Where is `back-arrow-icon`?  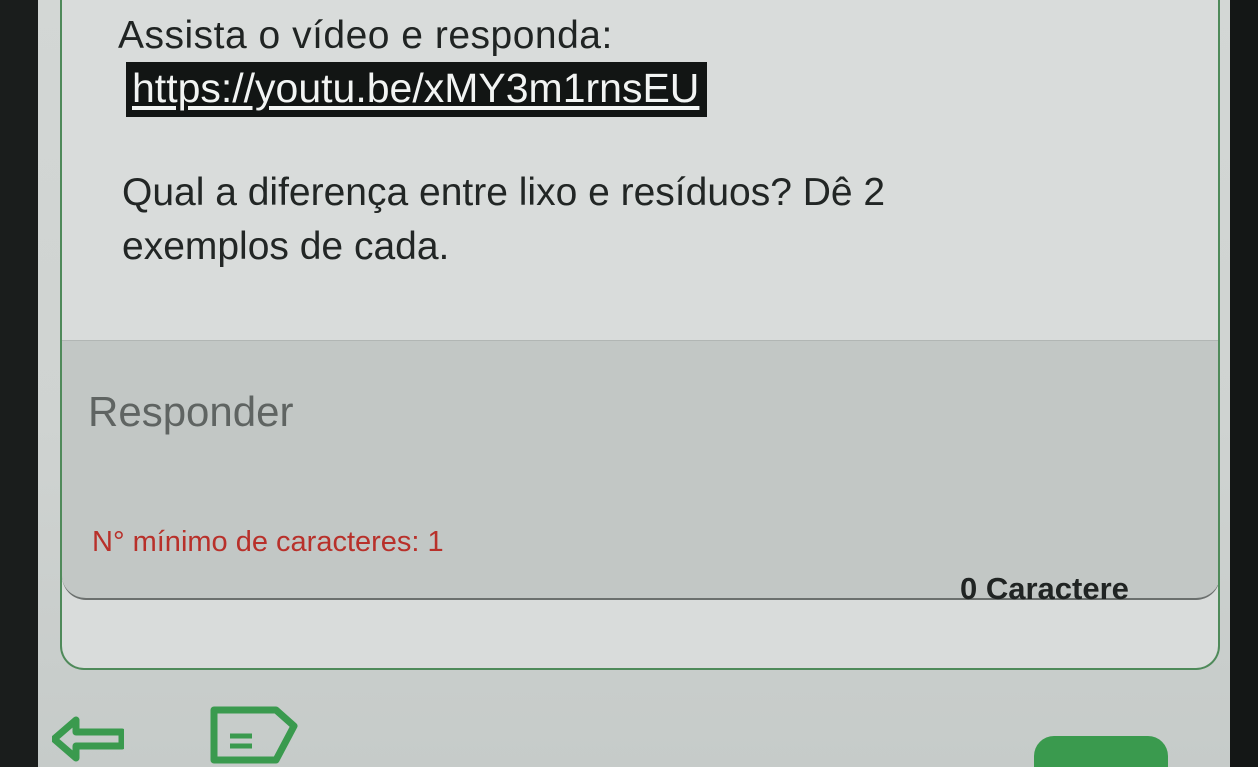 back-arrow-icon is located at coordinates (88, 734).